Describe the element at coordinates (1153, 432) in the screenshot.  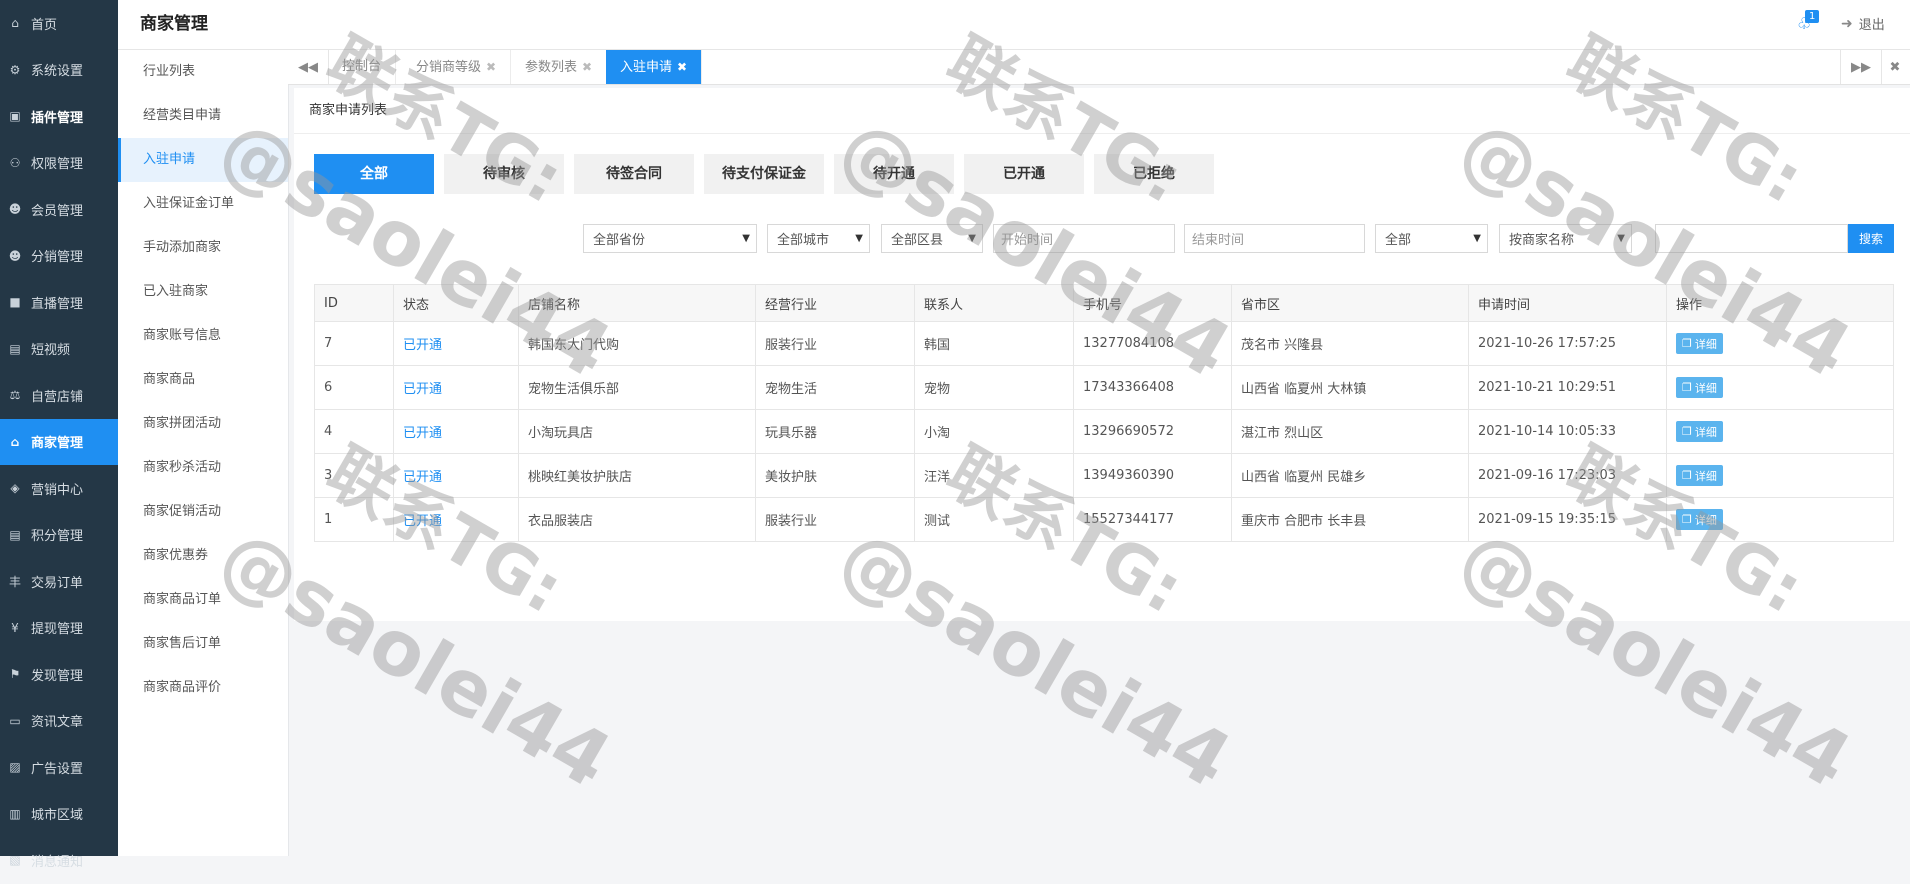
I see `cell-phone: 13296690572` at that location.